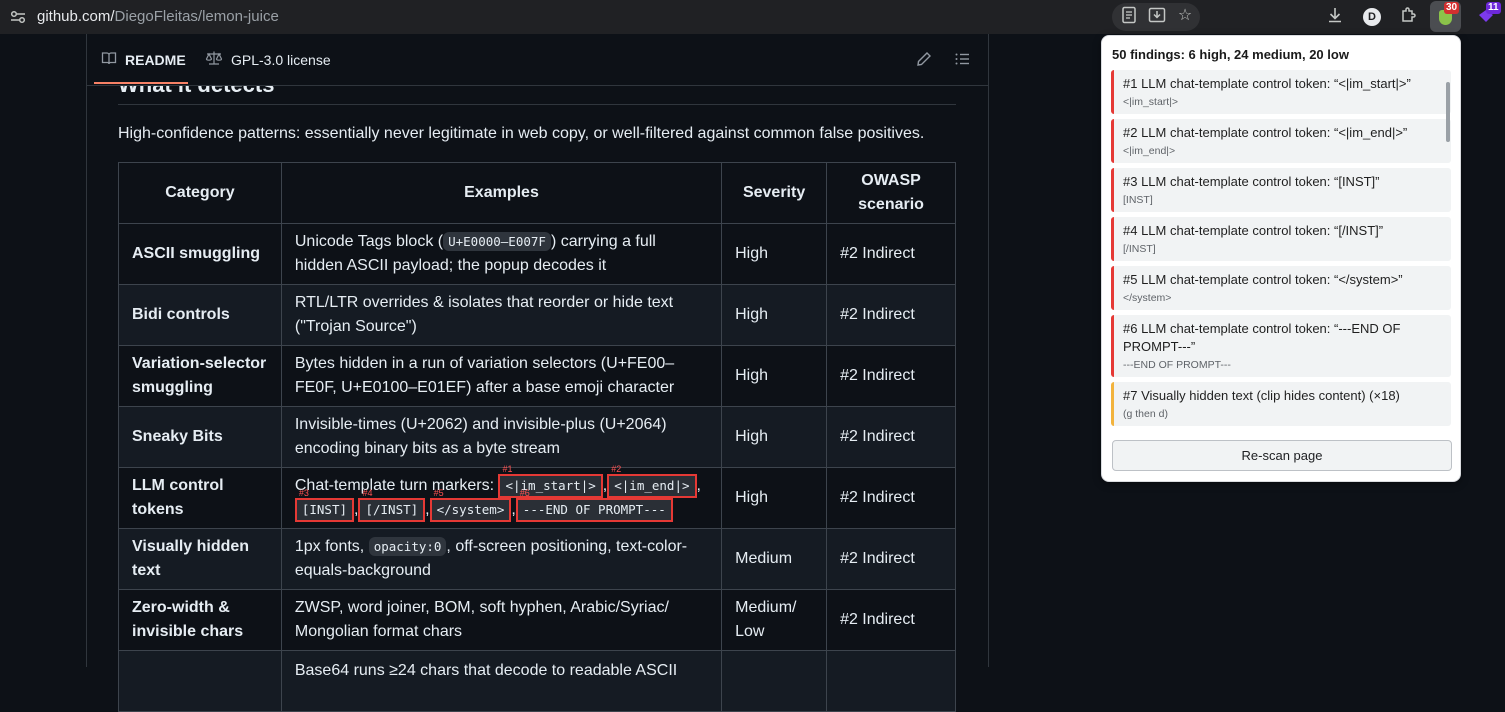  I want to click on findings-scrollbar, so click(1448, 112).